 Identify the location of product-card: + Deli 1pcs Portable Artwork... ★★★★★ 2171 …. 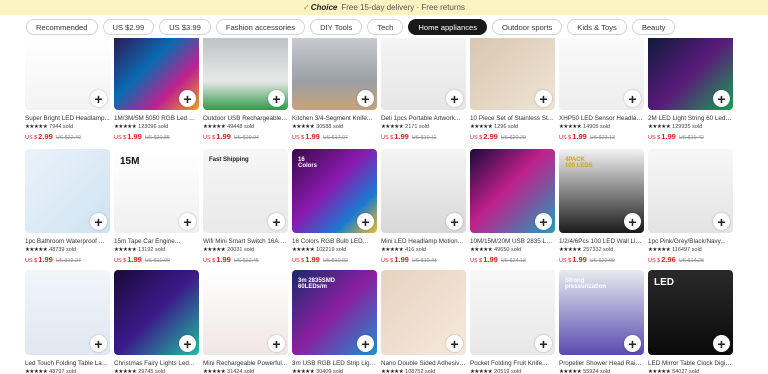
(423, 93).